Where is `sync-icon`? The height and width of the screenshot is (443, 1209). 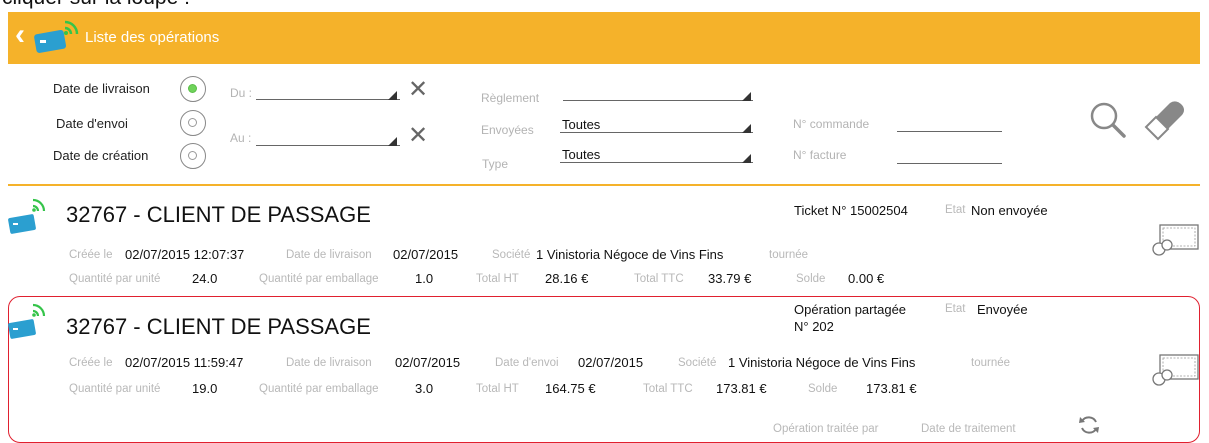
sync-icon is located at coordinates (1089, 425).